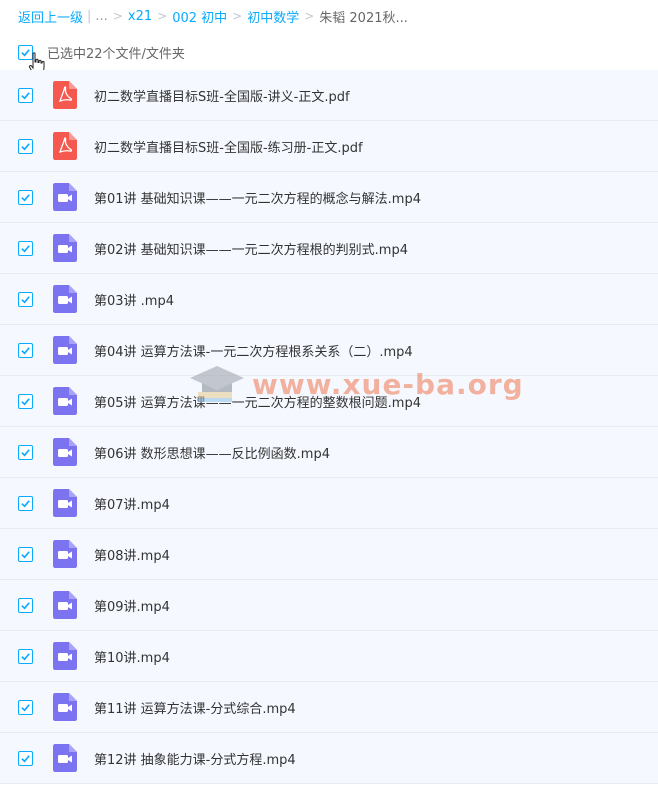 The height and width of the screenshot is (792, 658). I want to click on file-name: 第07讲.mp4, so click(132, 503).